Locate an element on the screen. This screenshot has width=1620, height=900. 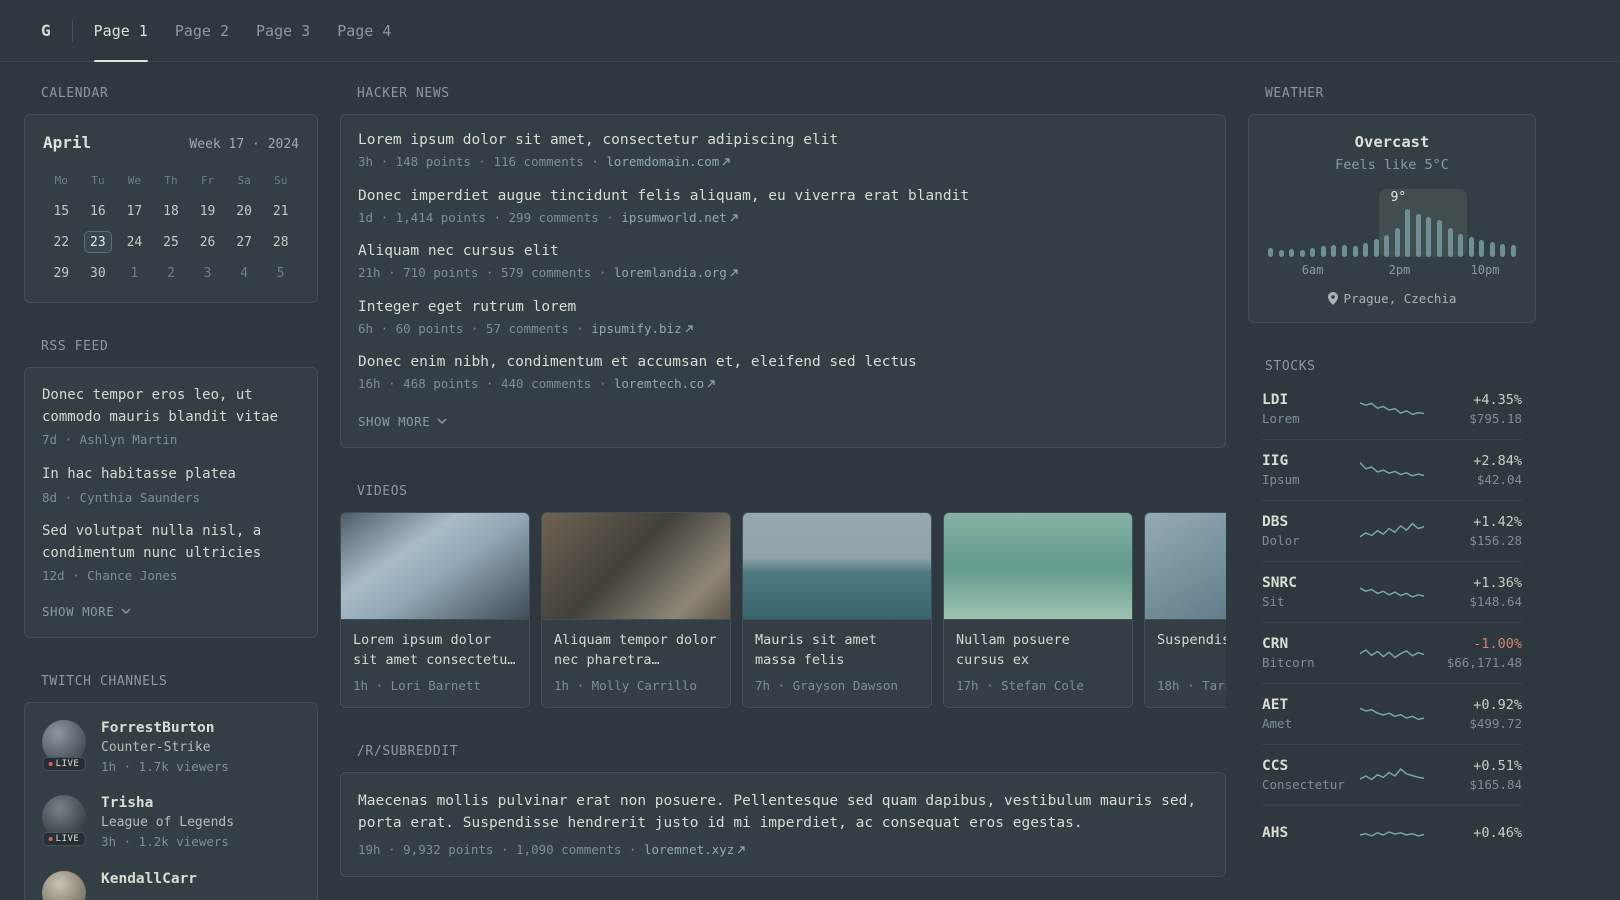
hn-meta-text: 3h · 148 points · 116 comments · is located at coordinates (482, 161).